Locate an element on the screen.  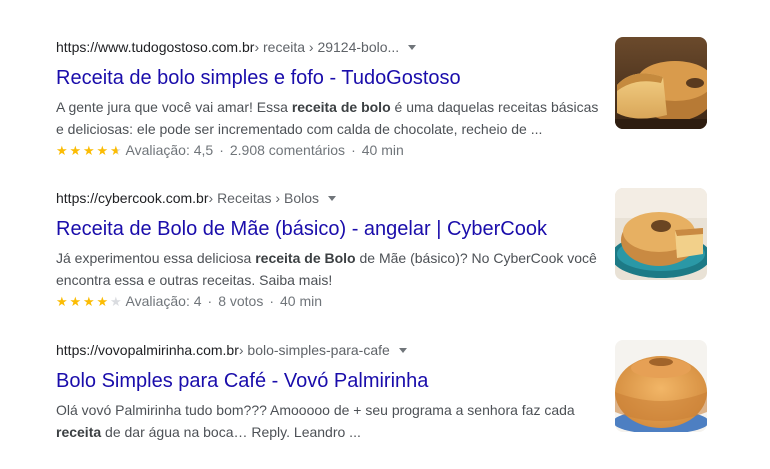
result-domain: https://www.tudogostoso.com.br is located at coordinates (155, 47).